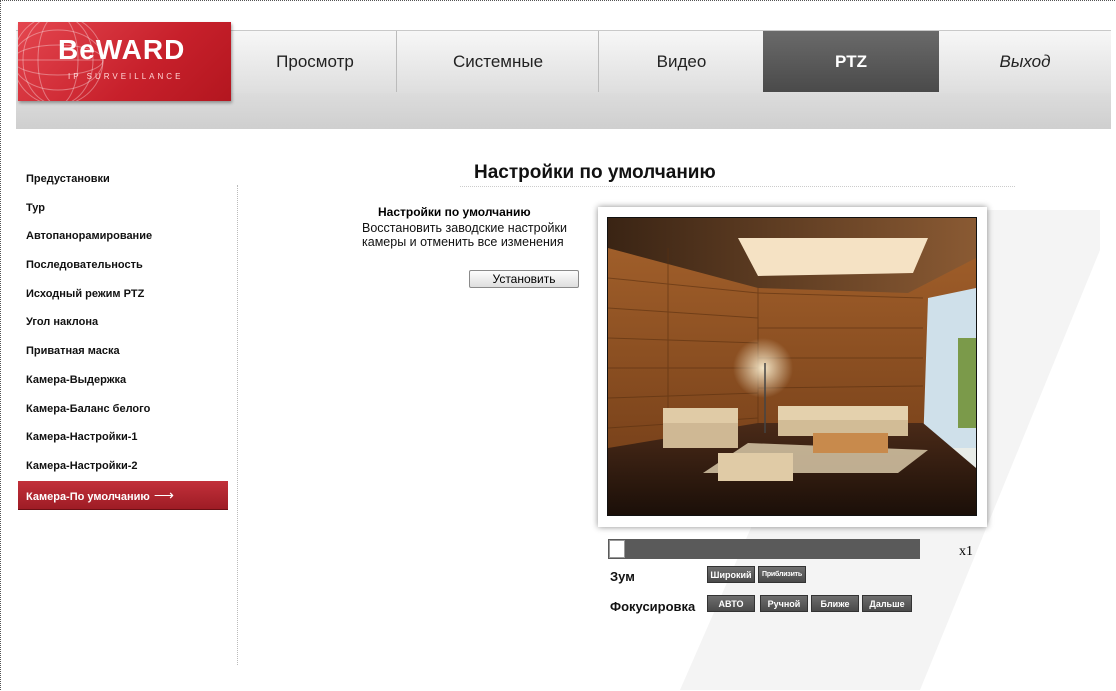 Image resolution: width=1116 pixels, height=691 pixels. What do you see at coordinates (123, 380) in the screenshot?
I see `sidebar-item-camera-exposure: Камера-Выдержка` at bounding box center [123, 380].